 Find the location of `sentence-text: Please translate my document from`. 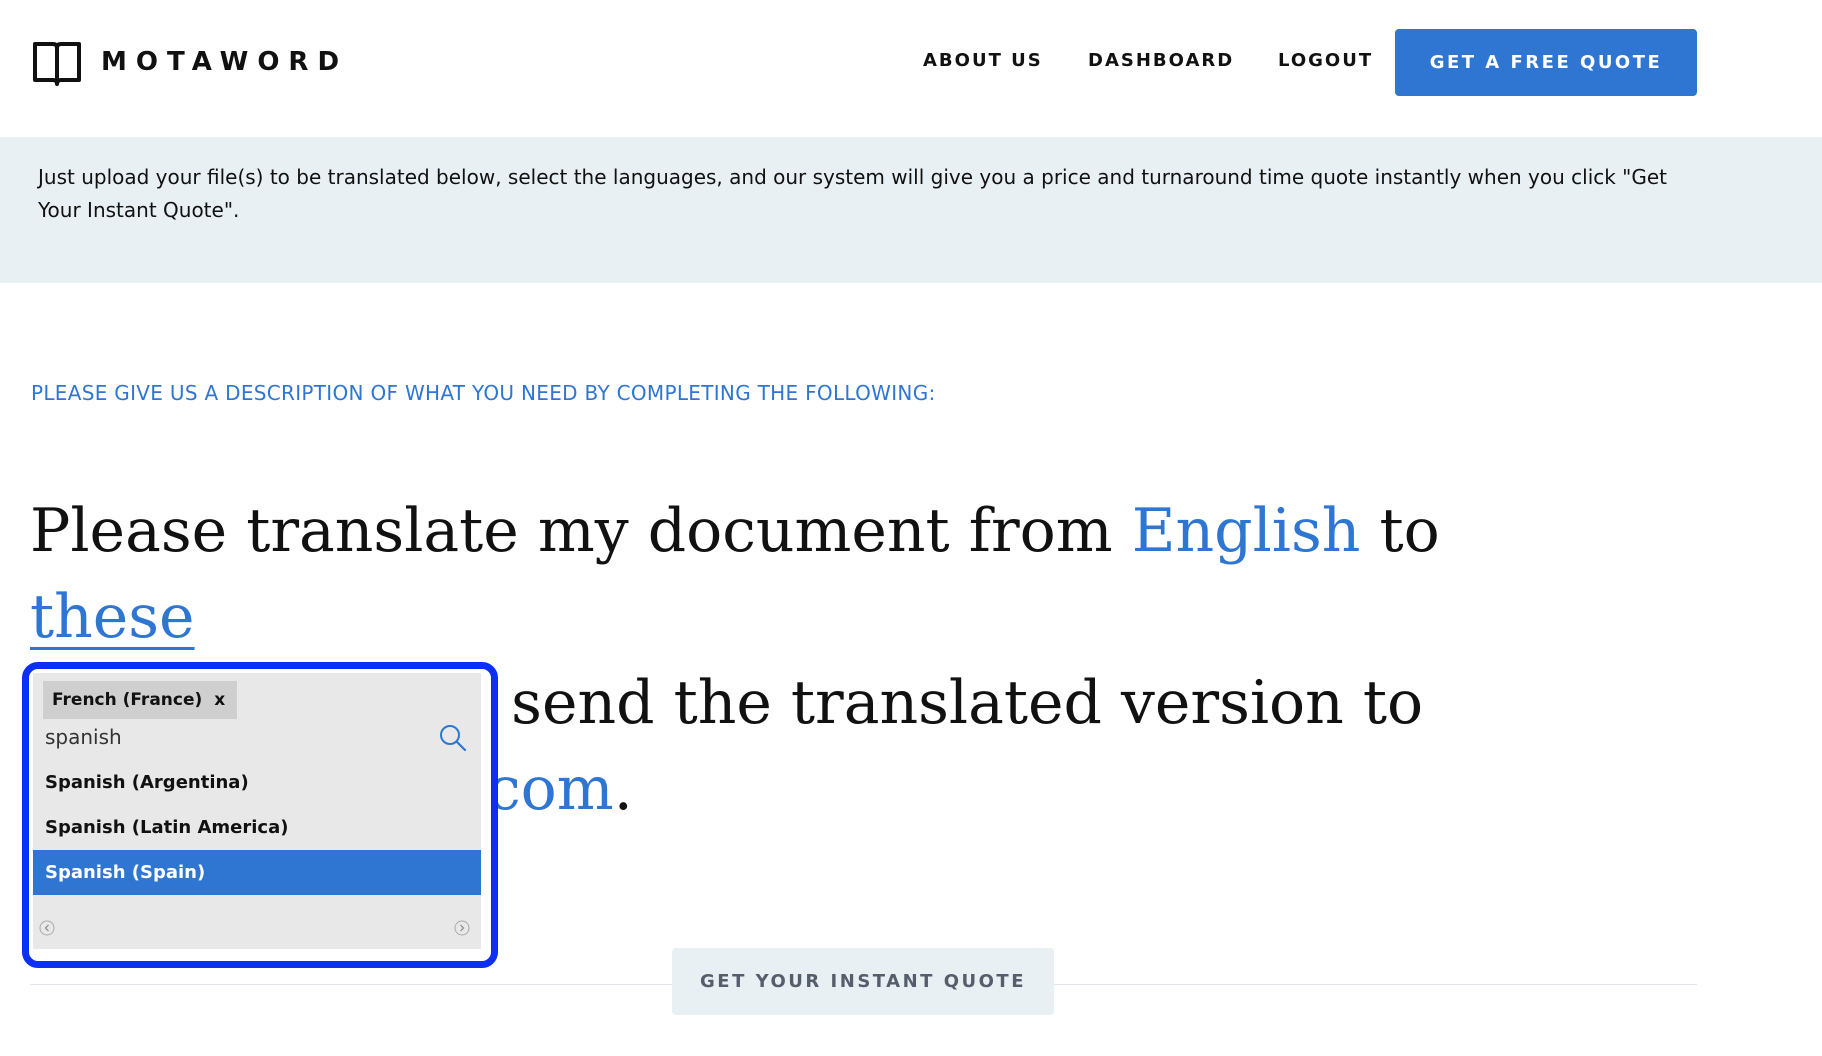

sentence-text: Please translate my document from is located at coordinates (581, 531).